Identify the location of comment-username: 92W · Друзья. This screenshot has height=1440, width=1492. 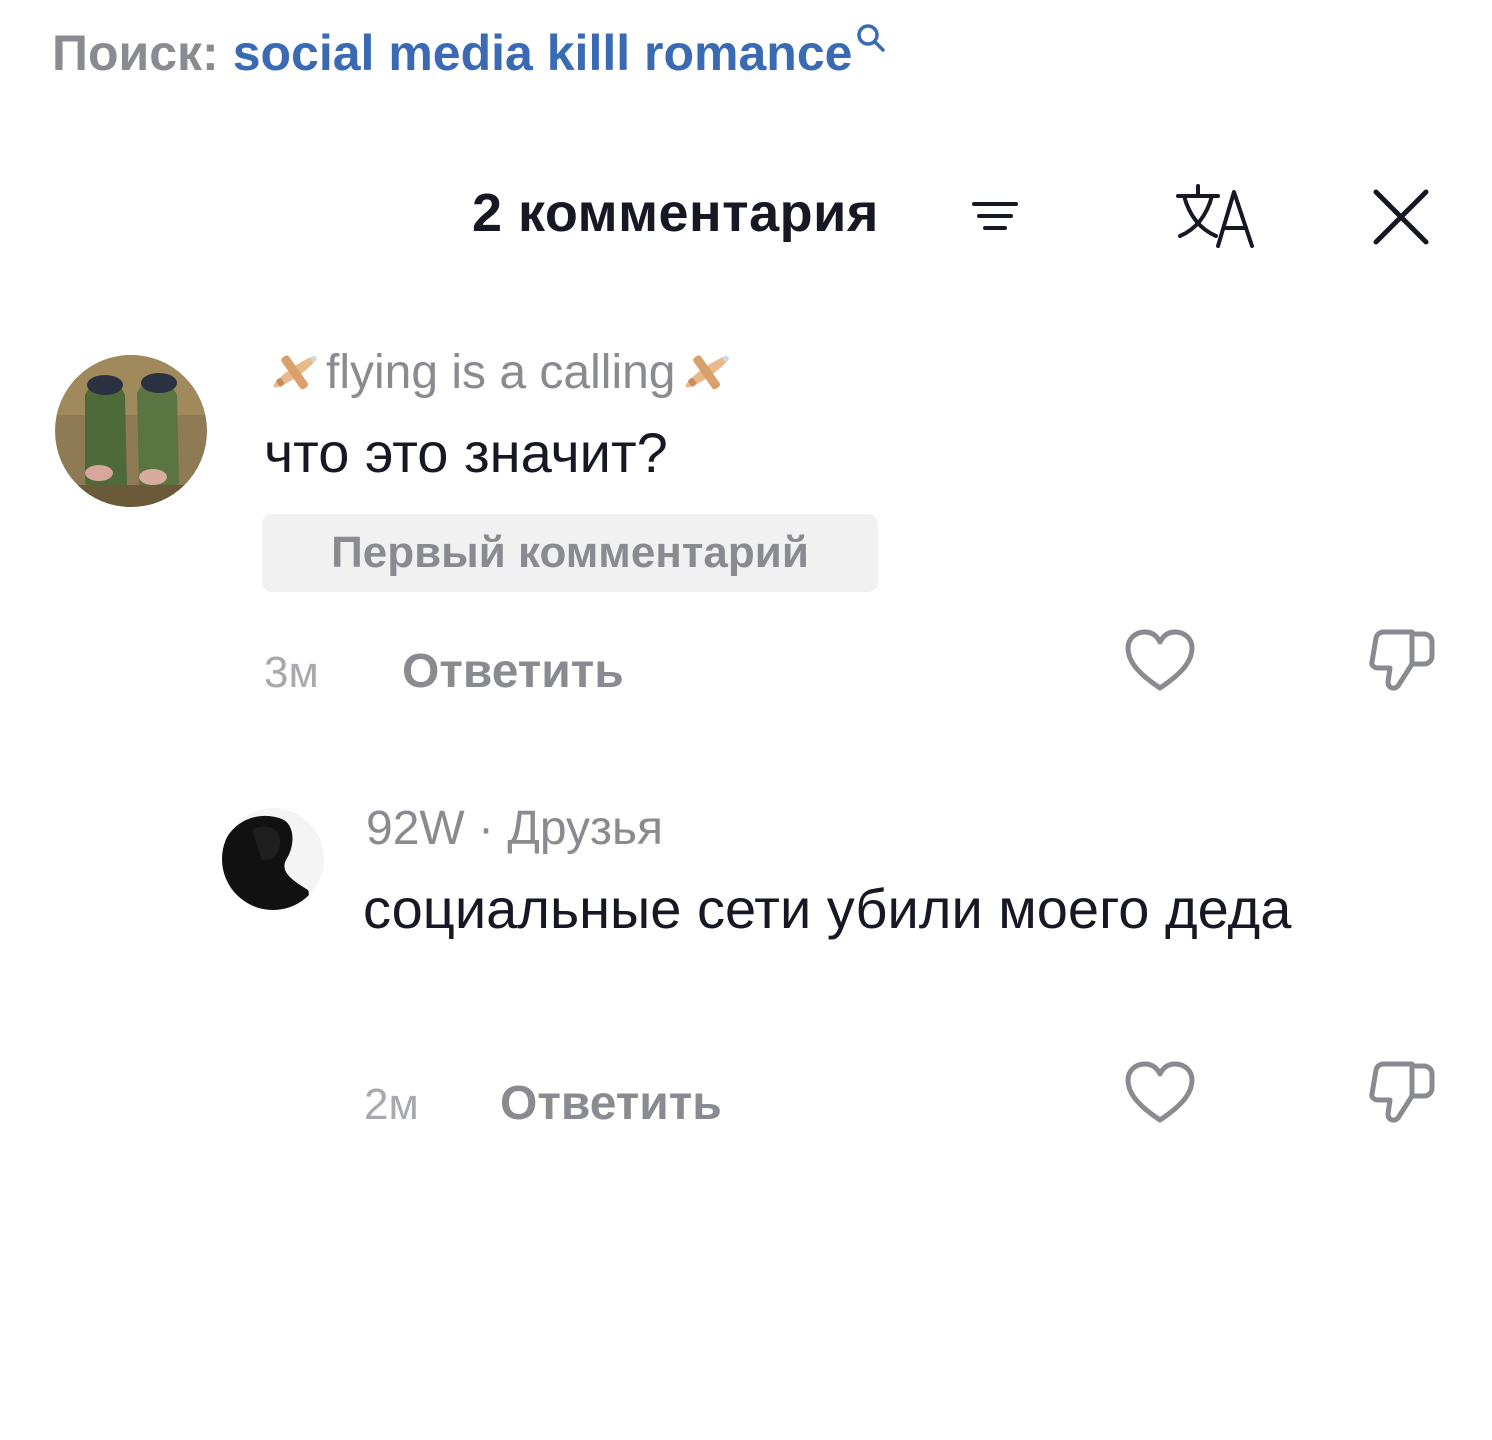
(514, 828).